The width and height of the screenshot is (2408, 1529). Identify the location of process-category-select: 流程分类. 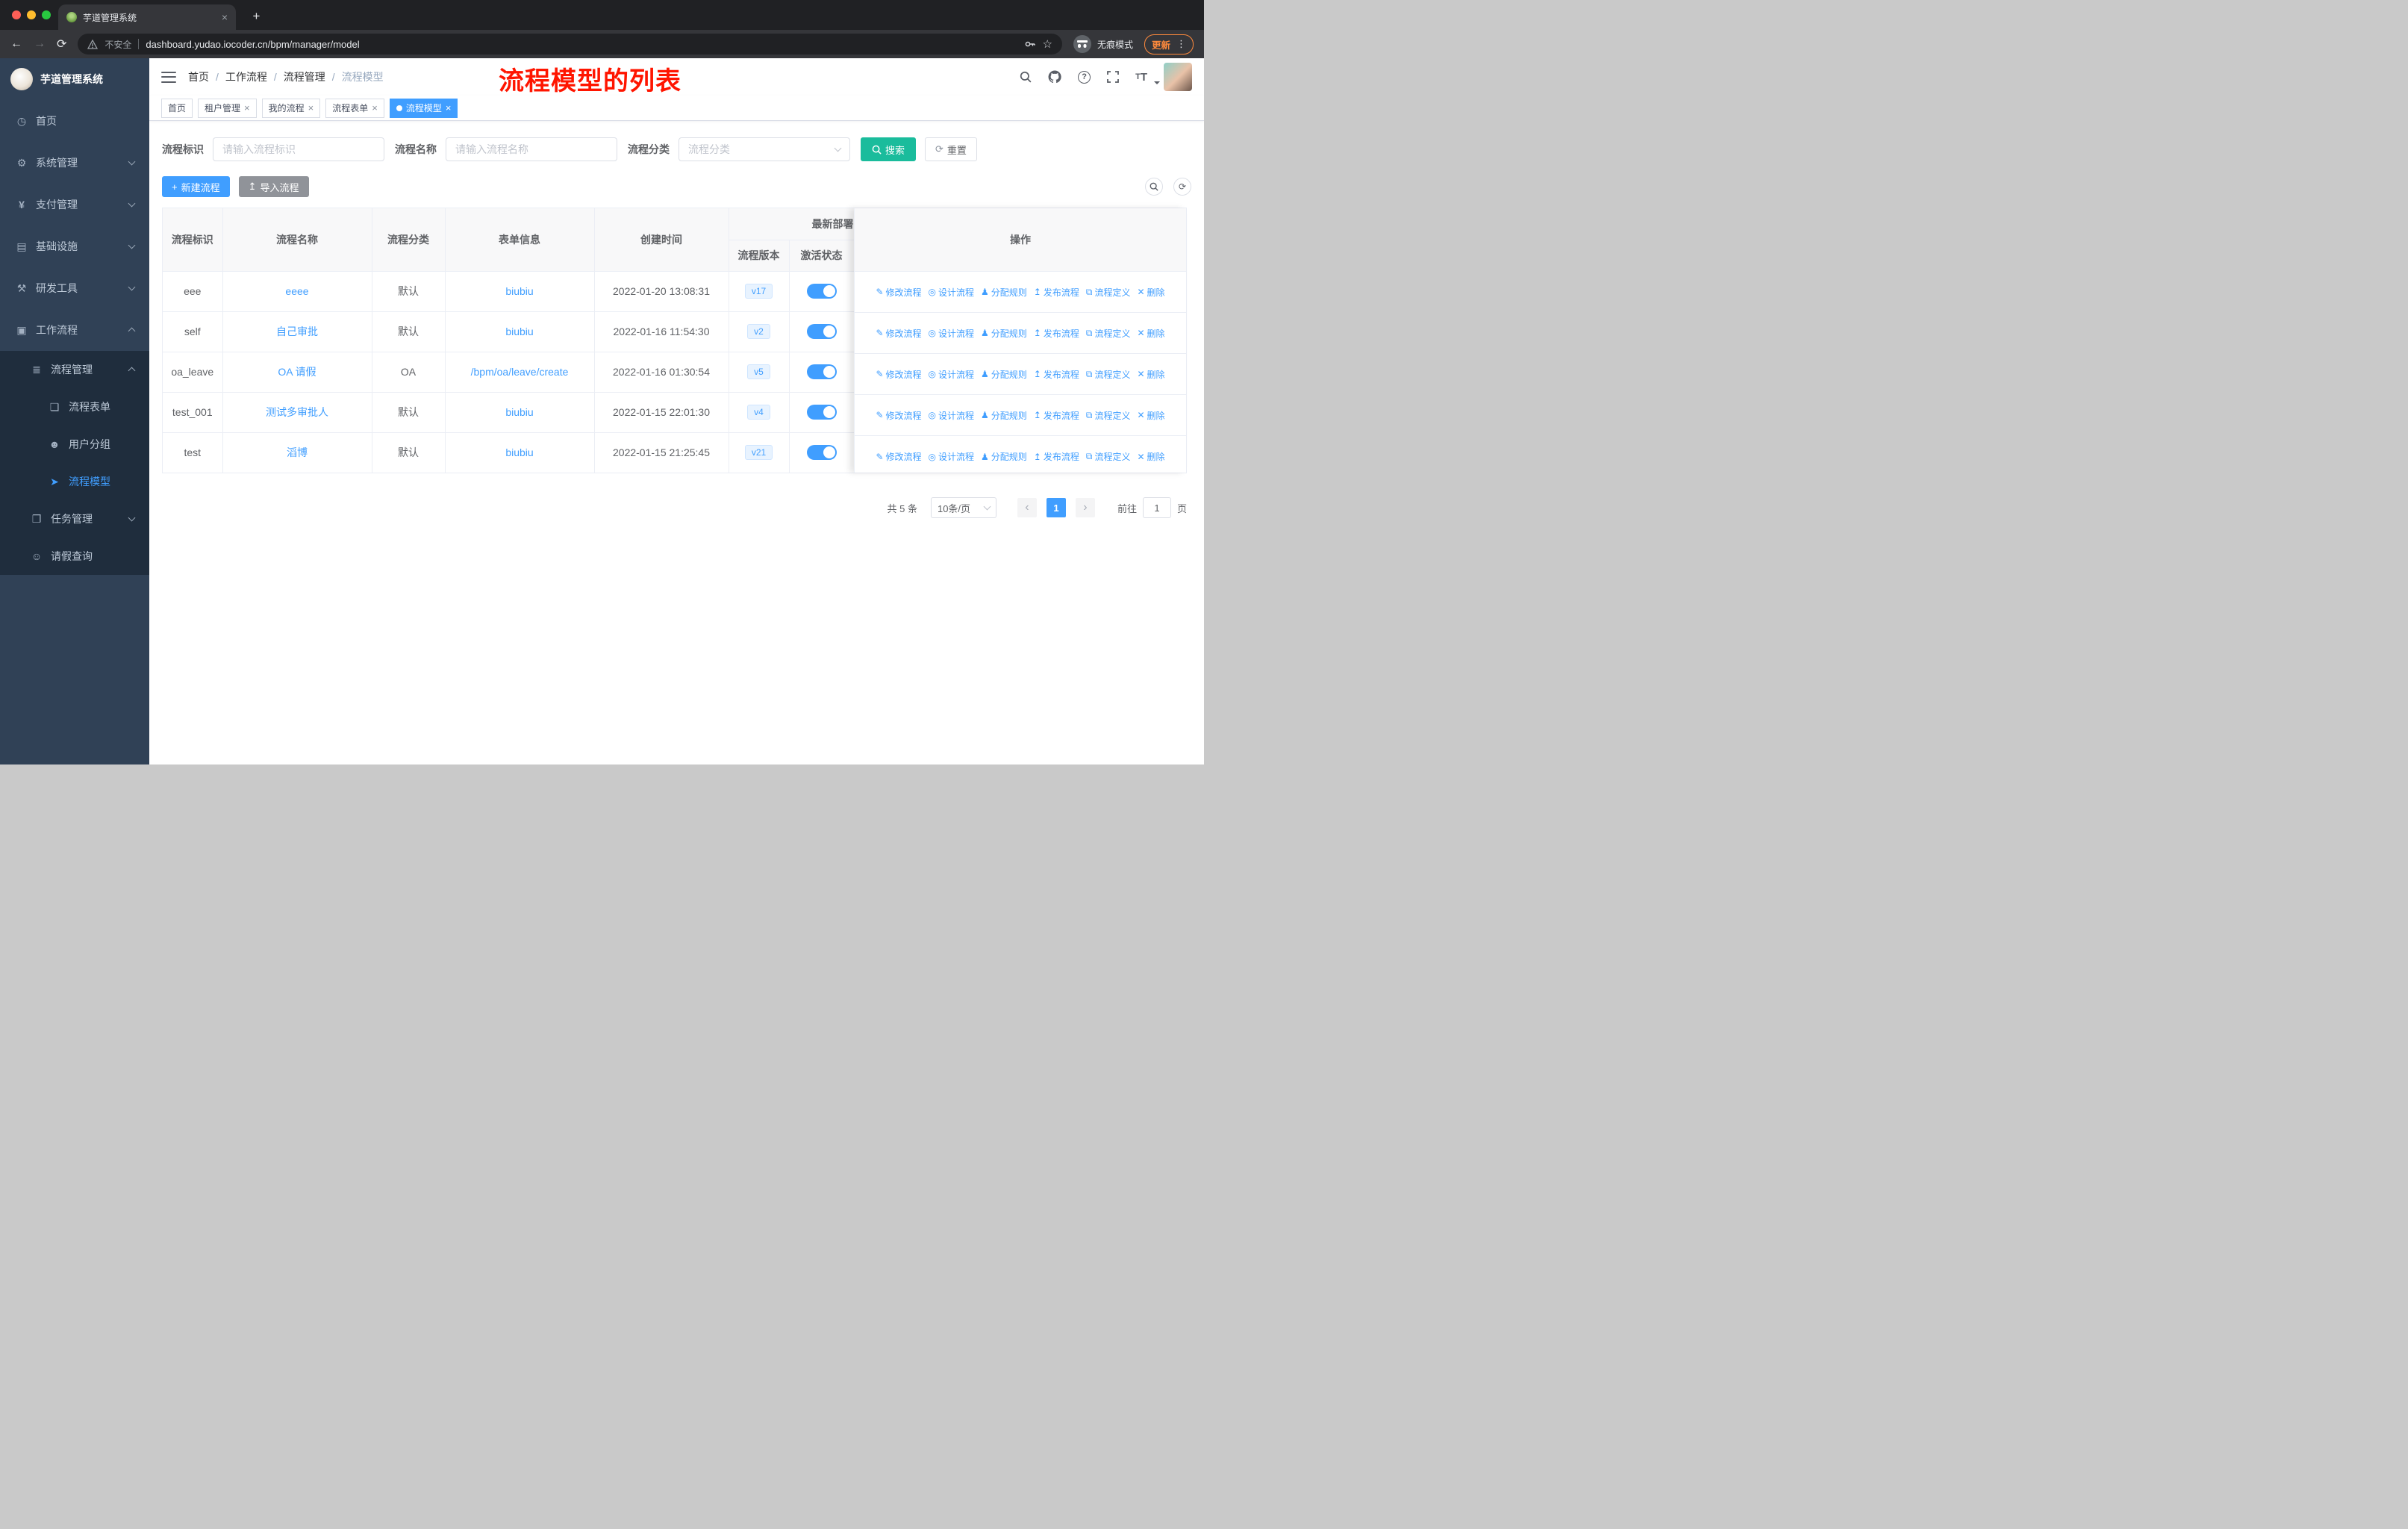
(764, 149).